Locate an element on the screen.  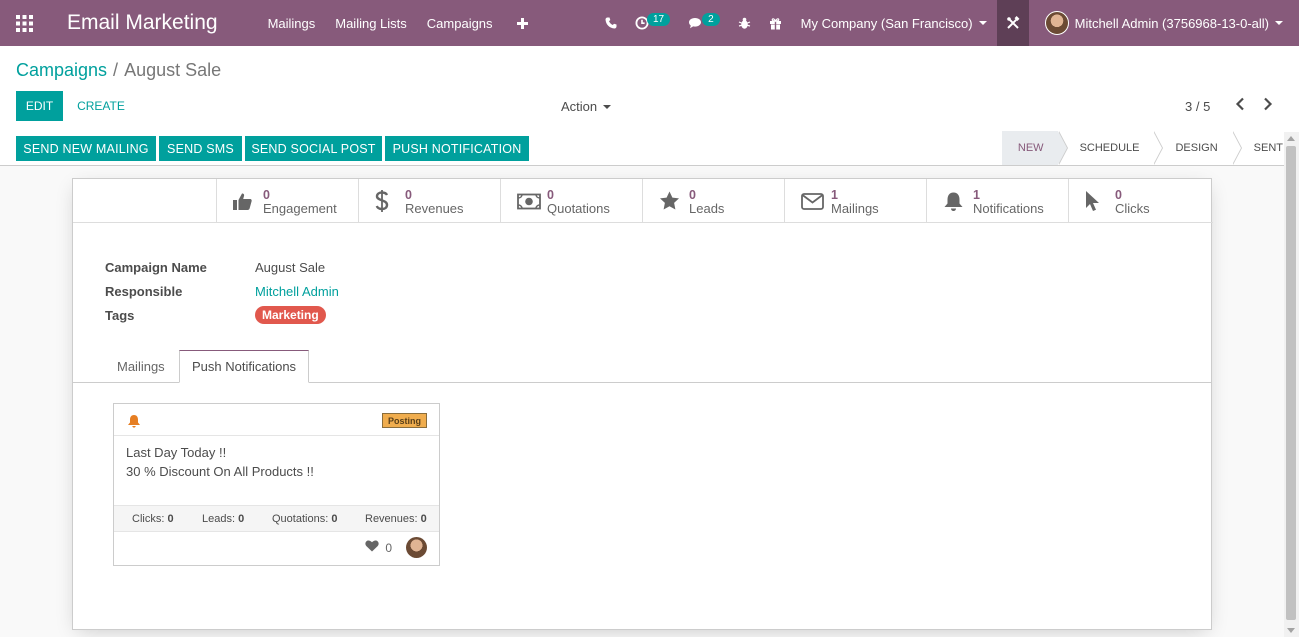
send-social-post-button: SEND SOCIAL POST is located at coordinates (313, 148).